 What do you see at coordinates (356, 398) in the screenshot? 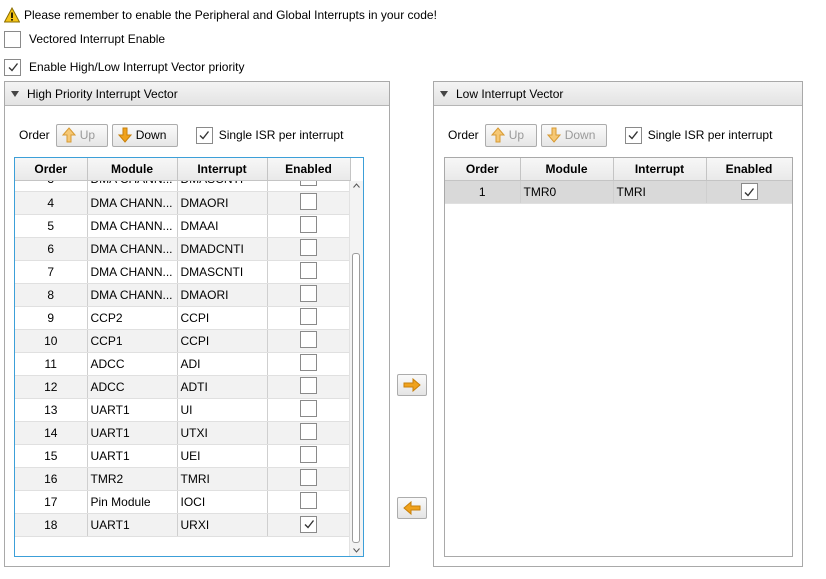
I see `high-scroll-thumb` at bounding box center [356, 398].